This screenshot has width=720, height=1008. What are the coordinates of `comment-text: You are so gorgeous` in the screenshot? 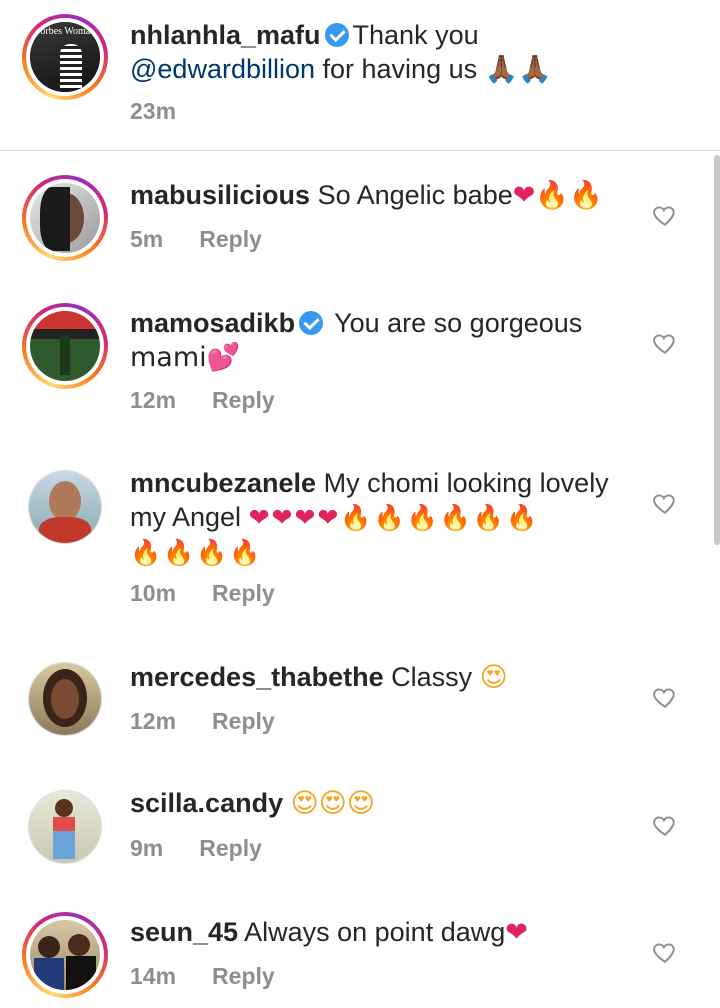 It's located at (458, 323).